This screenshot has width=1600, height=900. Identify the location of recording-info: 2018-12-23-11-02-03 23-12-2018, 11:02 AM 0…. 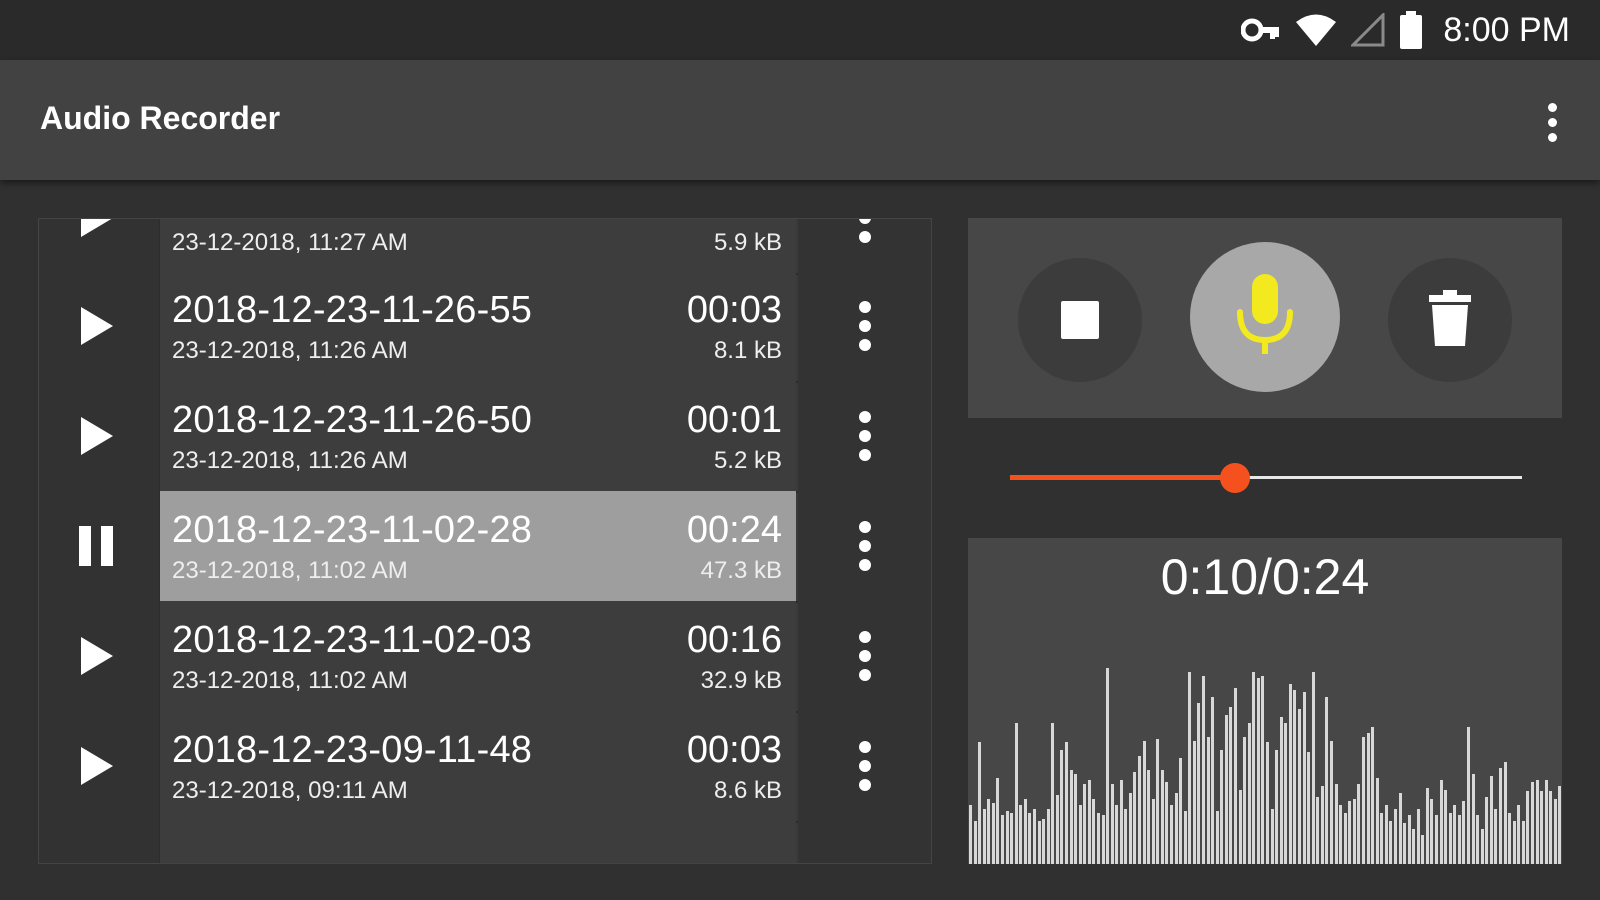
(478, 656).